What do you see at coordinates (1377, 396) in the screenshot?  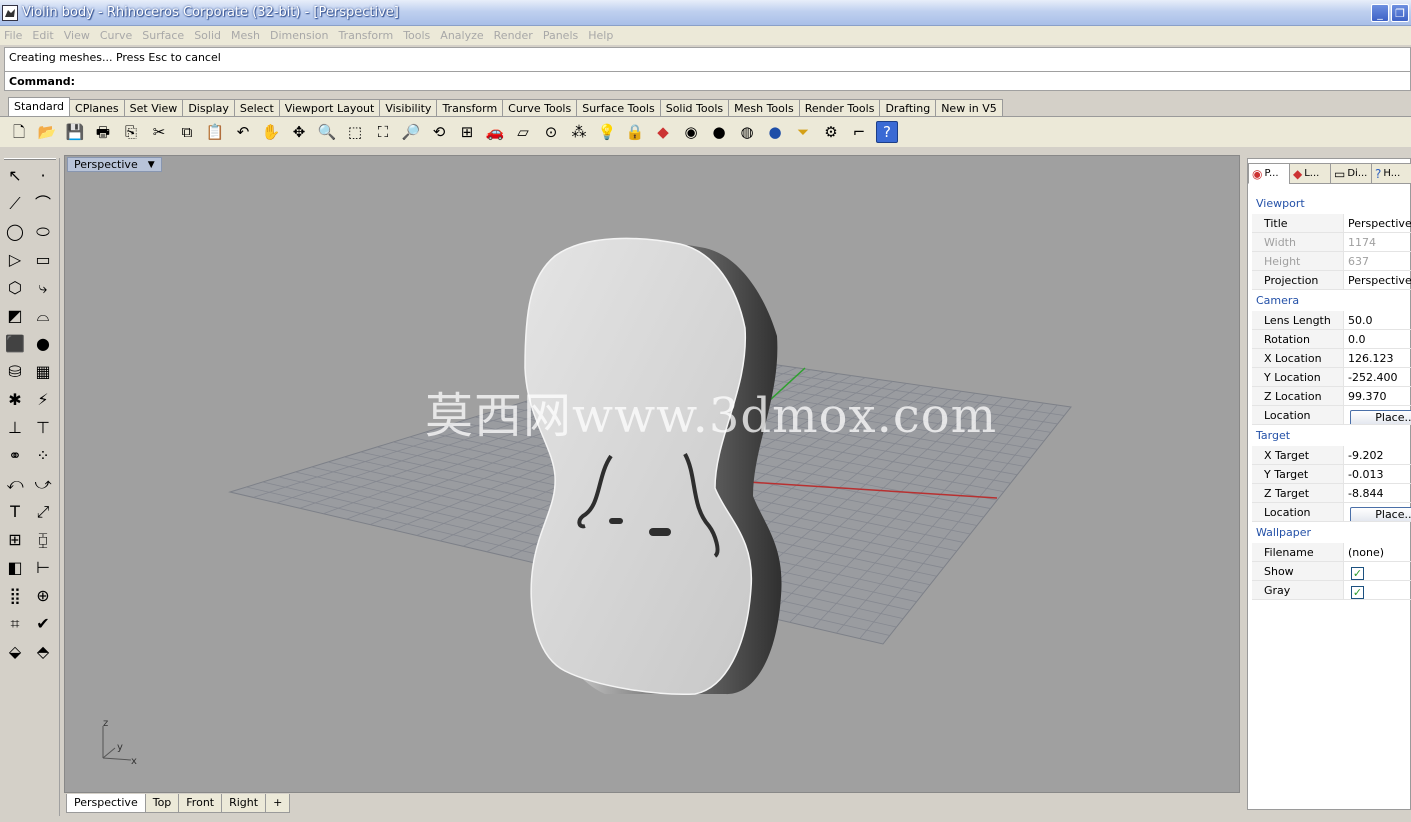 I see `z-location-field: 99.370` at bounding box center [1377, 396].